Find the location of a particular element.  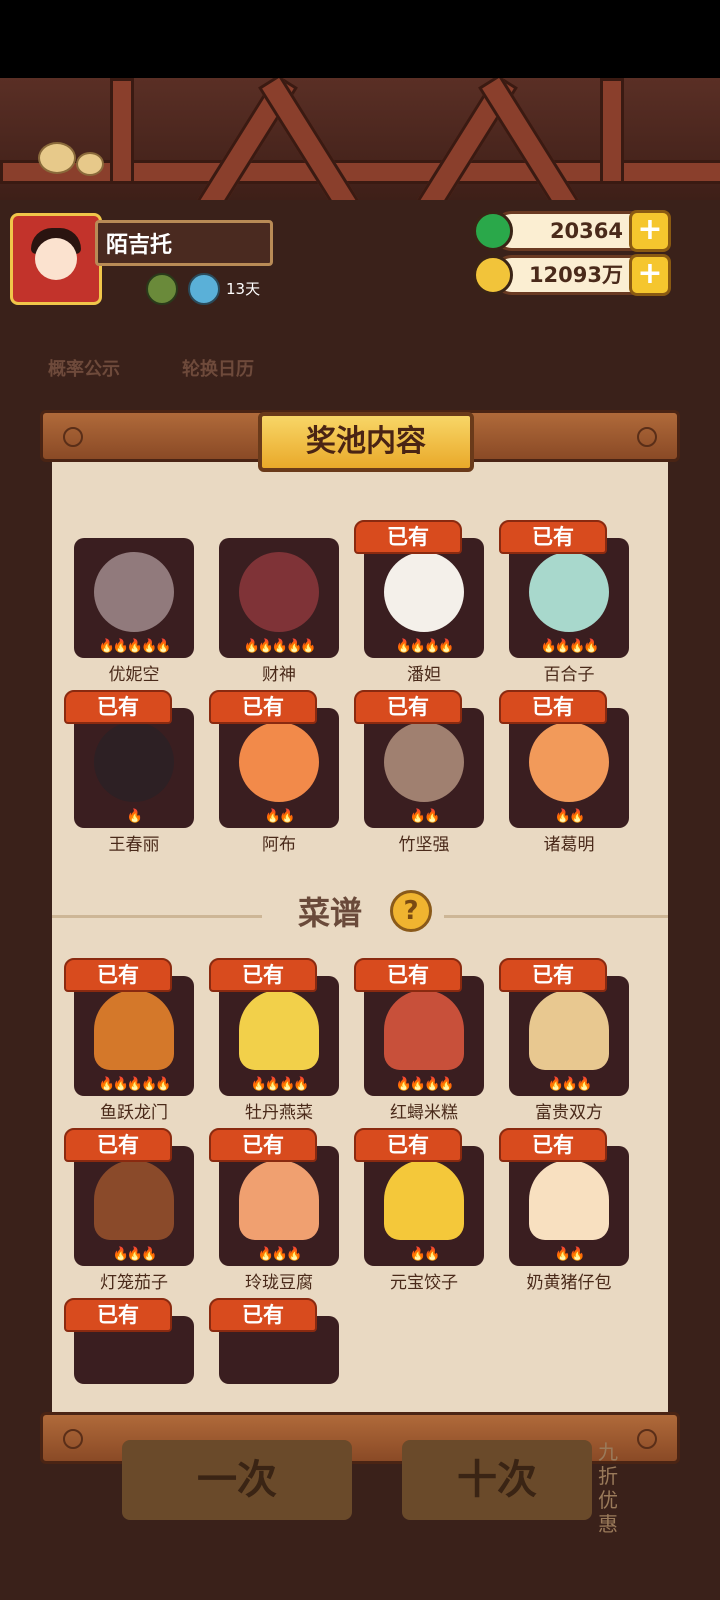

help-icon: ? is located at coordinates (411, 911).